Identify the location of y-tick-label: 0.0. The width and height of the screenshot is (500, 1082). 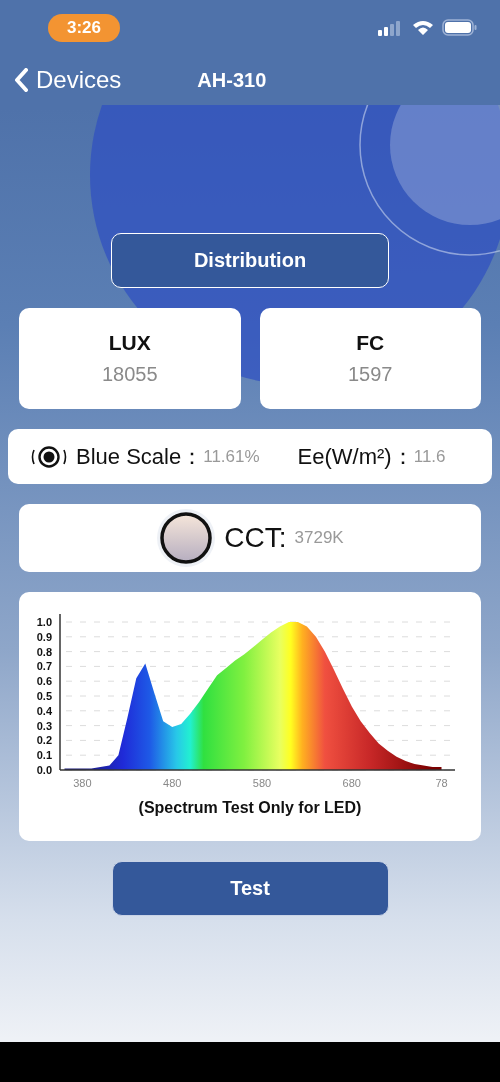
(44, 770).